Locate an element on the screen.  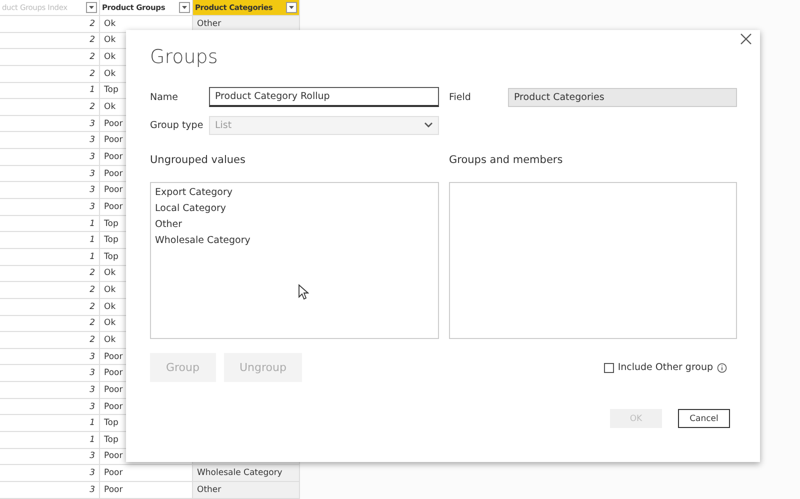
close-button is located at coordinates (747, 40).